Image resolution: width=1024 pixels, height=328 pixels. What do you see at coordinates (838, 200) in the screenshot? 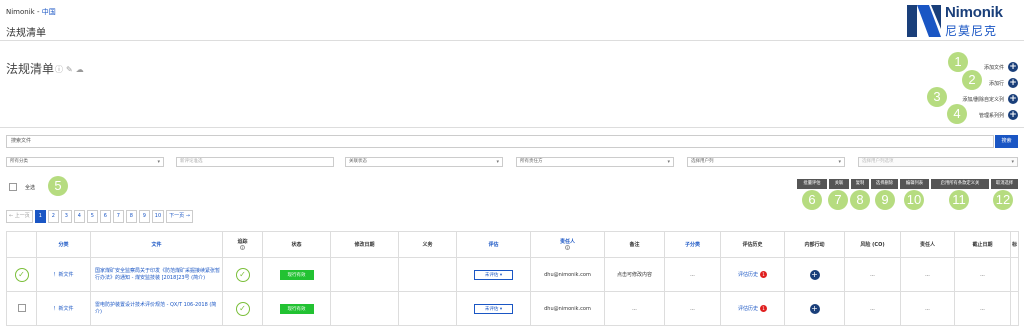
I see `callout-badge-7: 7` at bounding box center [838, 200].